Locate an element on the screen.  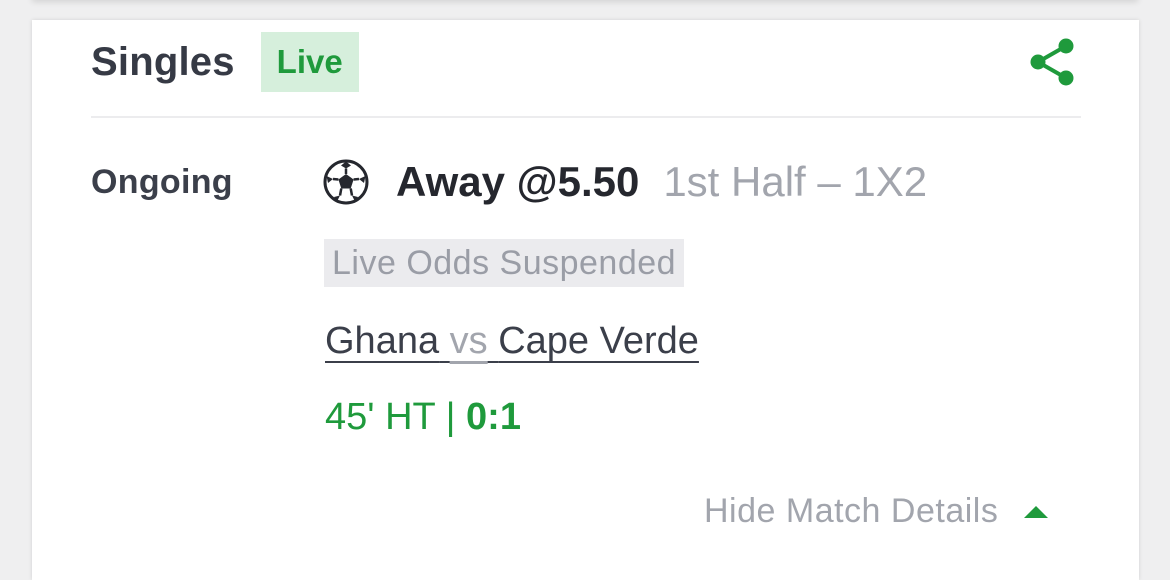
odds-status-badge: Live Odds Suspended is located at coordinates (504, 263).